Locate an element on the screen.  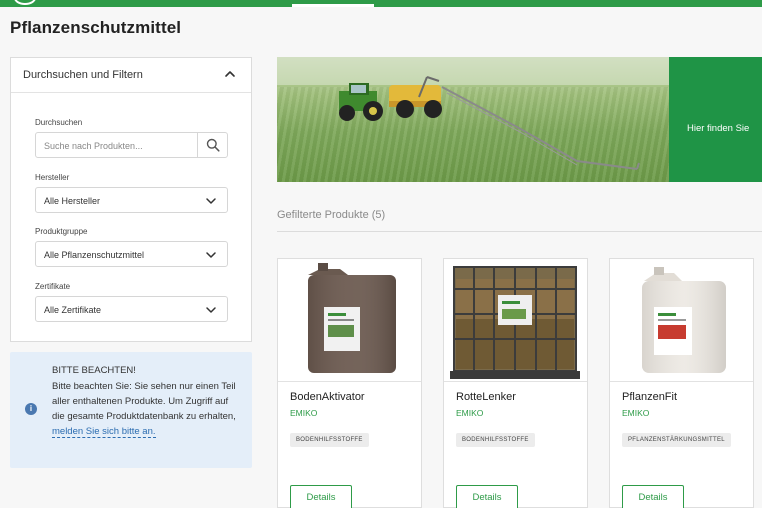
product-name: BodenAktivator is located at coordinates (327, 397).